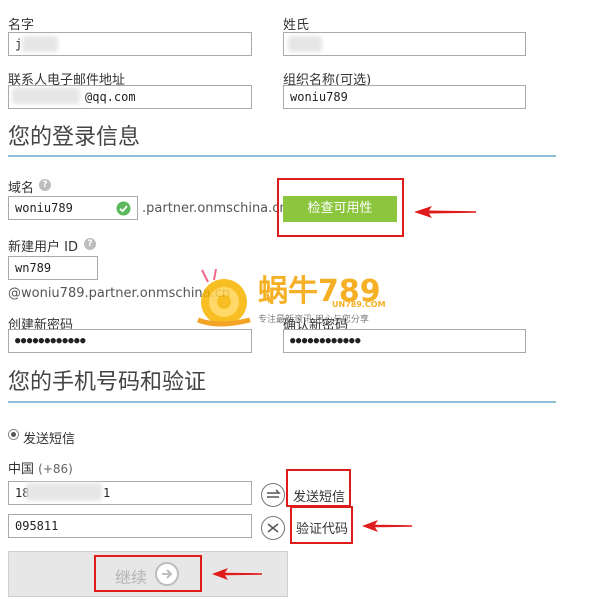  What do you see at coordinates (273, 528) in the screenshot?
I see `verify-icon` at bounding box center [273, 528].